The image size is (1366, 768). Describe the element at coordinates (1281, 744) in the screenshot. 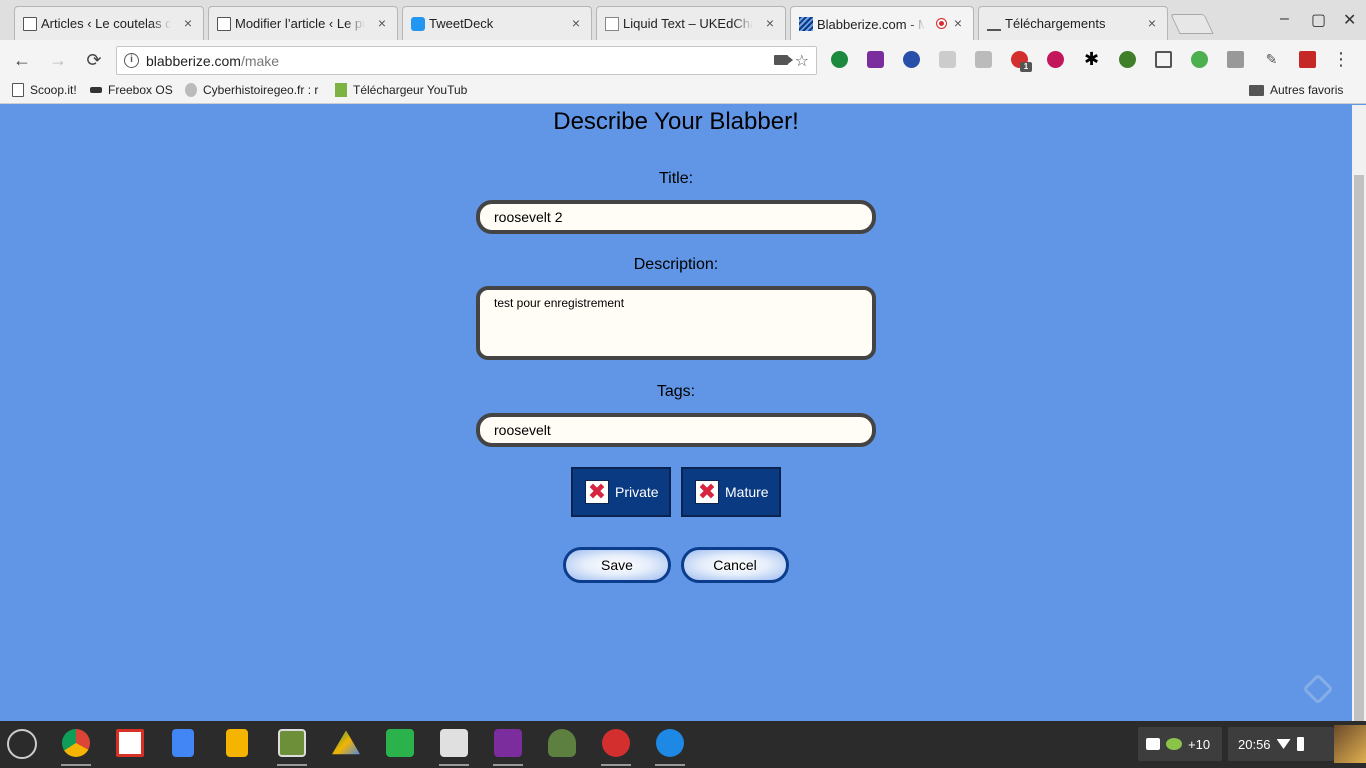

I see `system-tray: 20:56` at that location.